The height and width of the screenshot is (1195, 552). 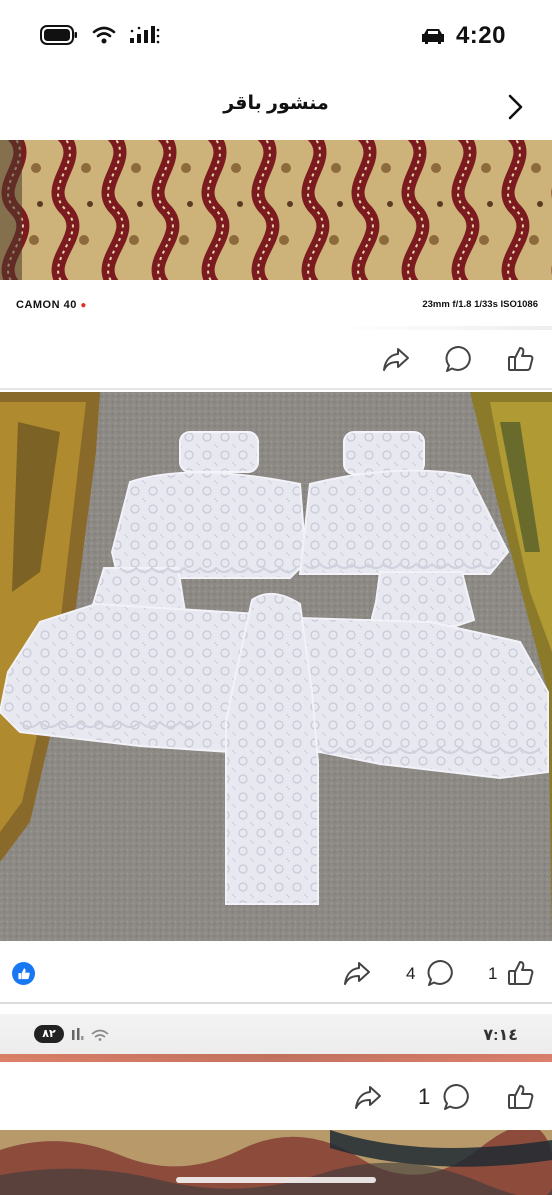 What do you see at coordinates (90, 1034) in the screenshot?
I see `embedded-signal-wifi-icon` at bounding box center [90, 1034].